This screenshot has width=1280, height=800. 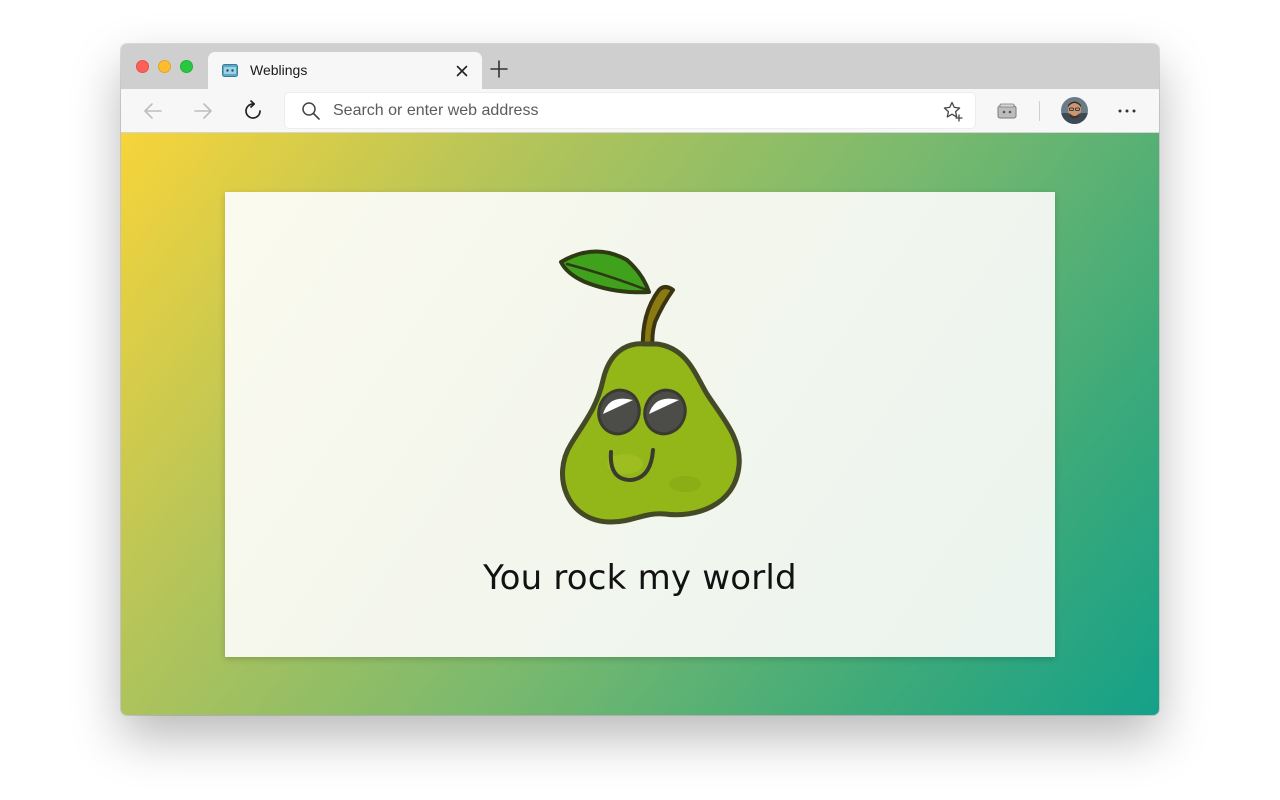 What do you see at coordinates (311, 111) in the screenshot?
I see `search-icon` at bounding box center [311, 111].